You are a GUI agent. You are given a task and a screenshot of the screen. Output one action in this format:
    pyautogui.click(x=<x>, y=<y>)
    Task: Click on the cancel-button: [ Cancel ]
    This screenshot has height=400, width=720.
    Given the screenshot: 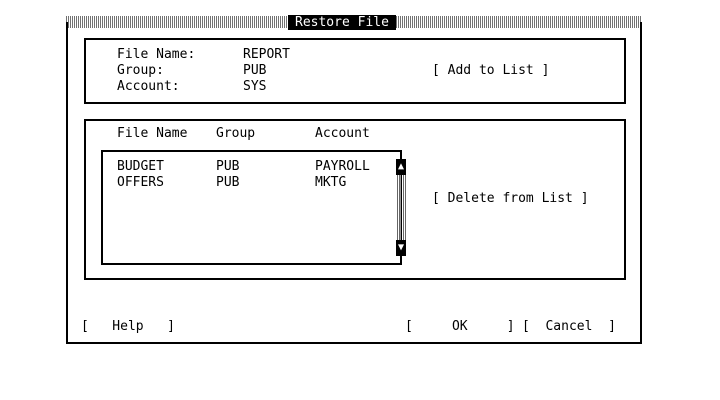 What is the action you would take?
    pyautogui.click(x=569, y=327)
    